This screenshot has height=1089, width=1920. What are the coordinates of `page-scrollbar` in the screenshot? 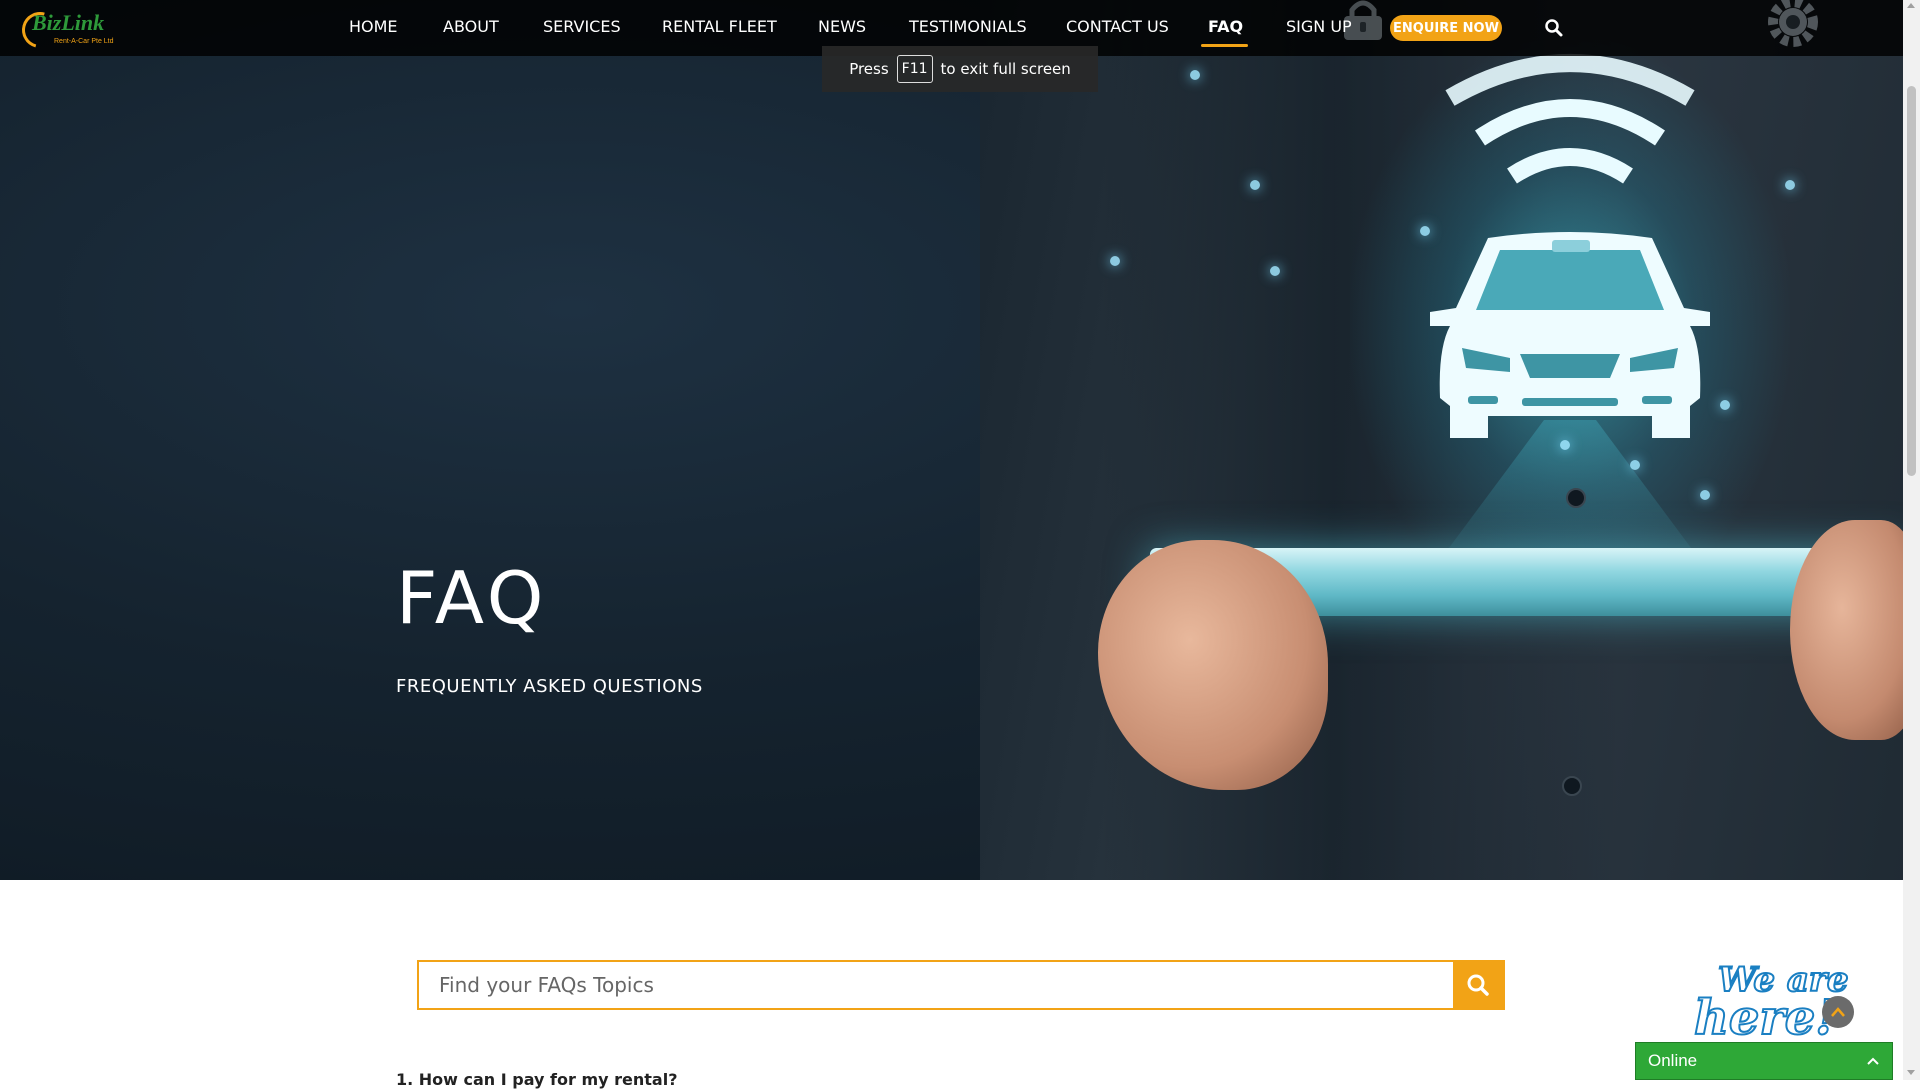 It's located at (1911, 540).